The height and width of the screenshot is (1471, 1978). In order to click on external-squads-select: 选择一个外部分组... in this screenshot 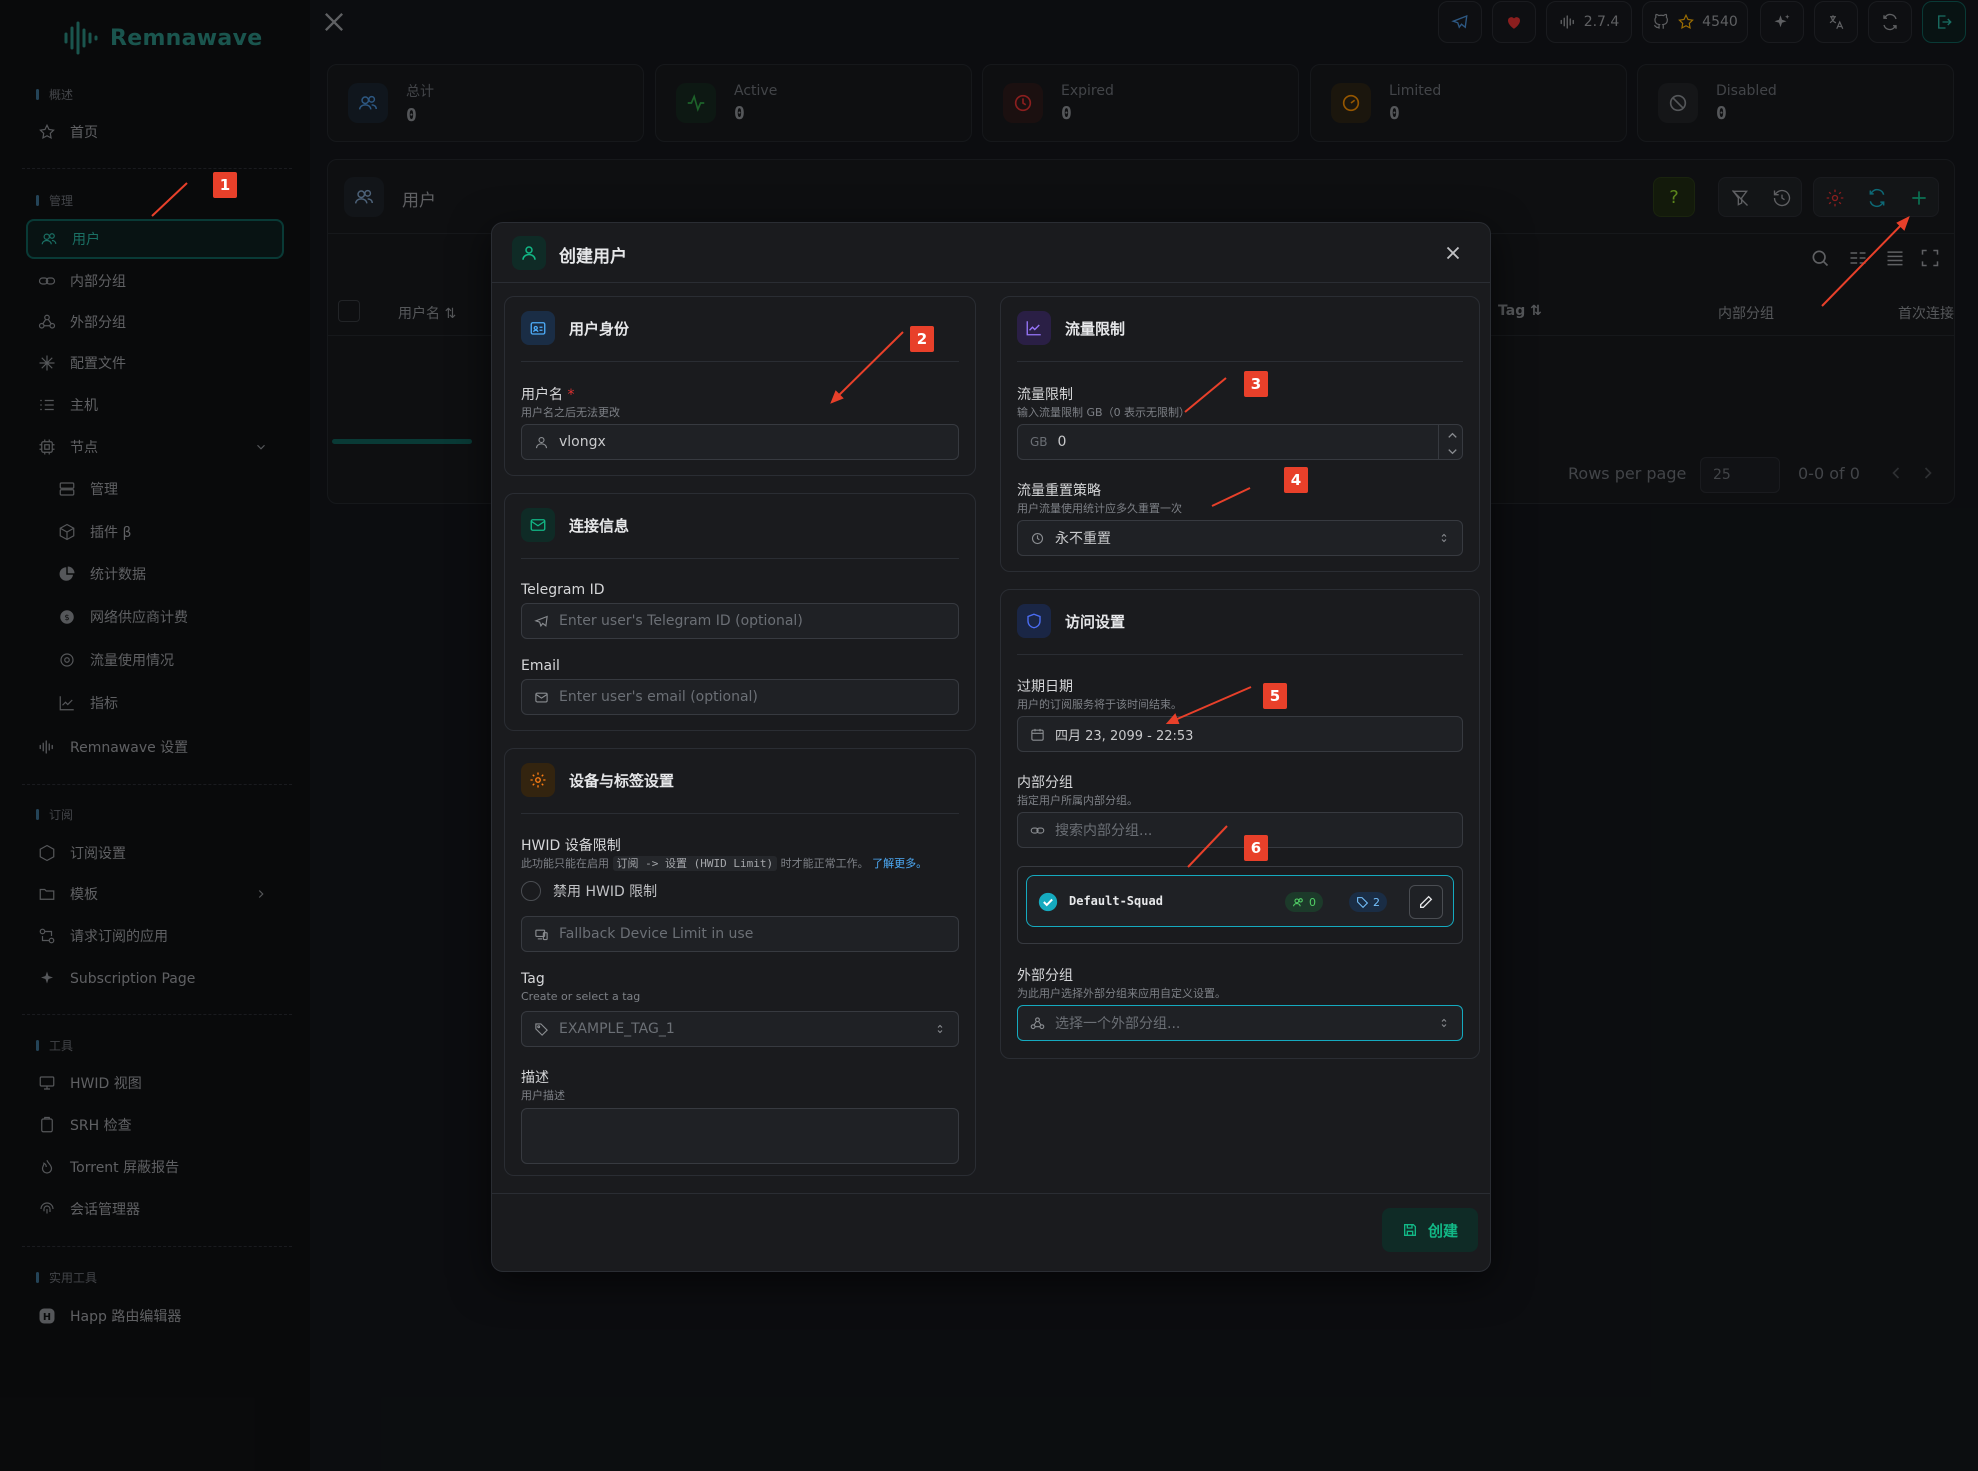, I will do `click(1240, 1023)`.